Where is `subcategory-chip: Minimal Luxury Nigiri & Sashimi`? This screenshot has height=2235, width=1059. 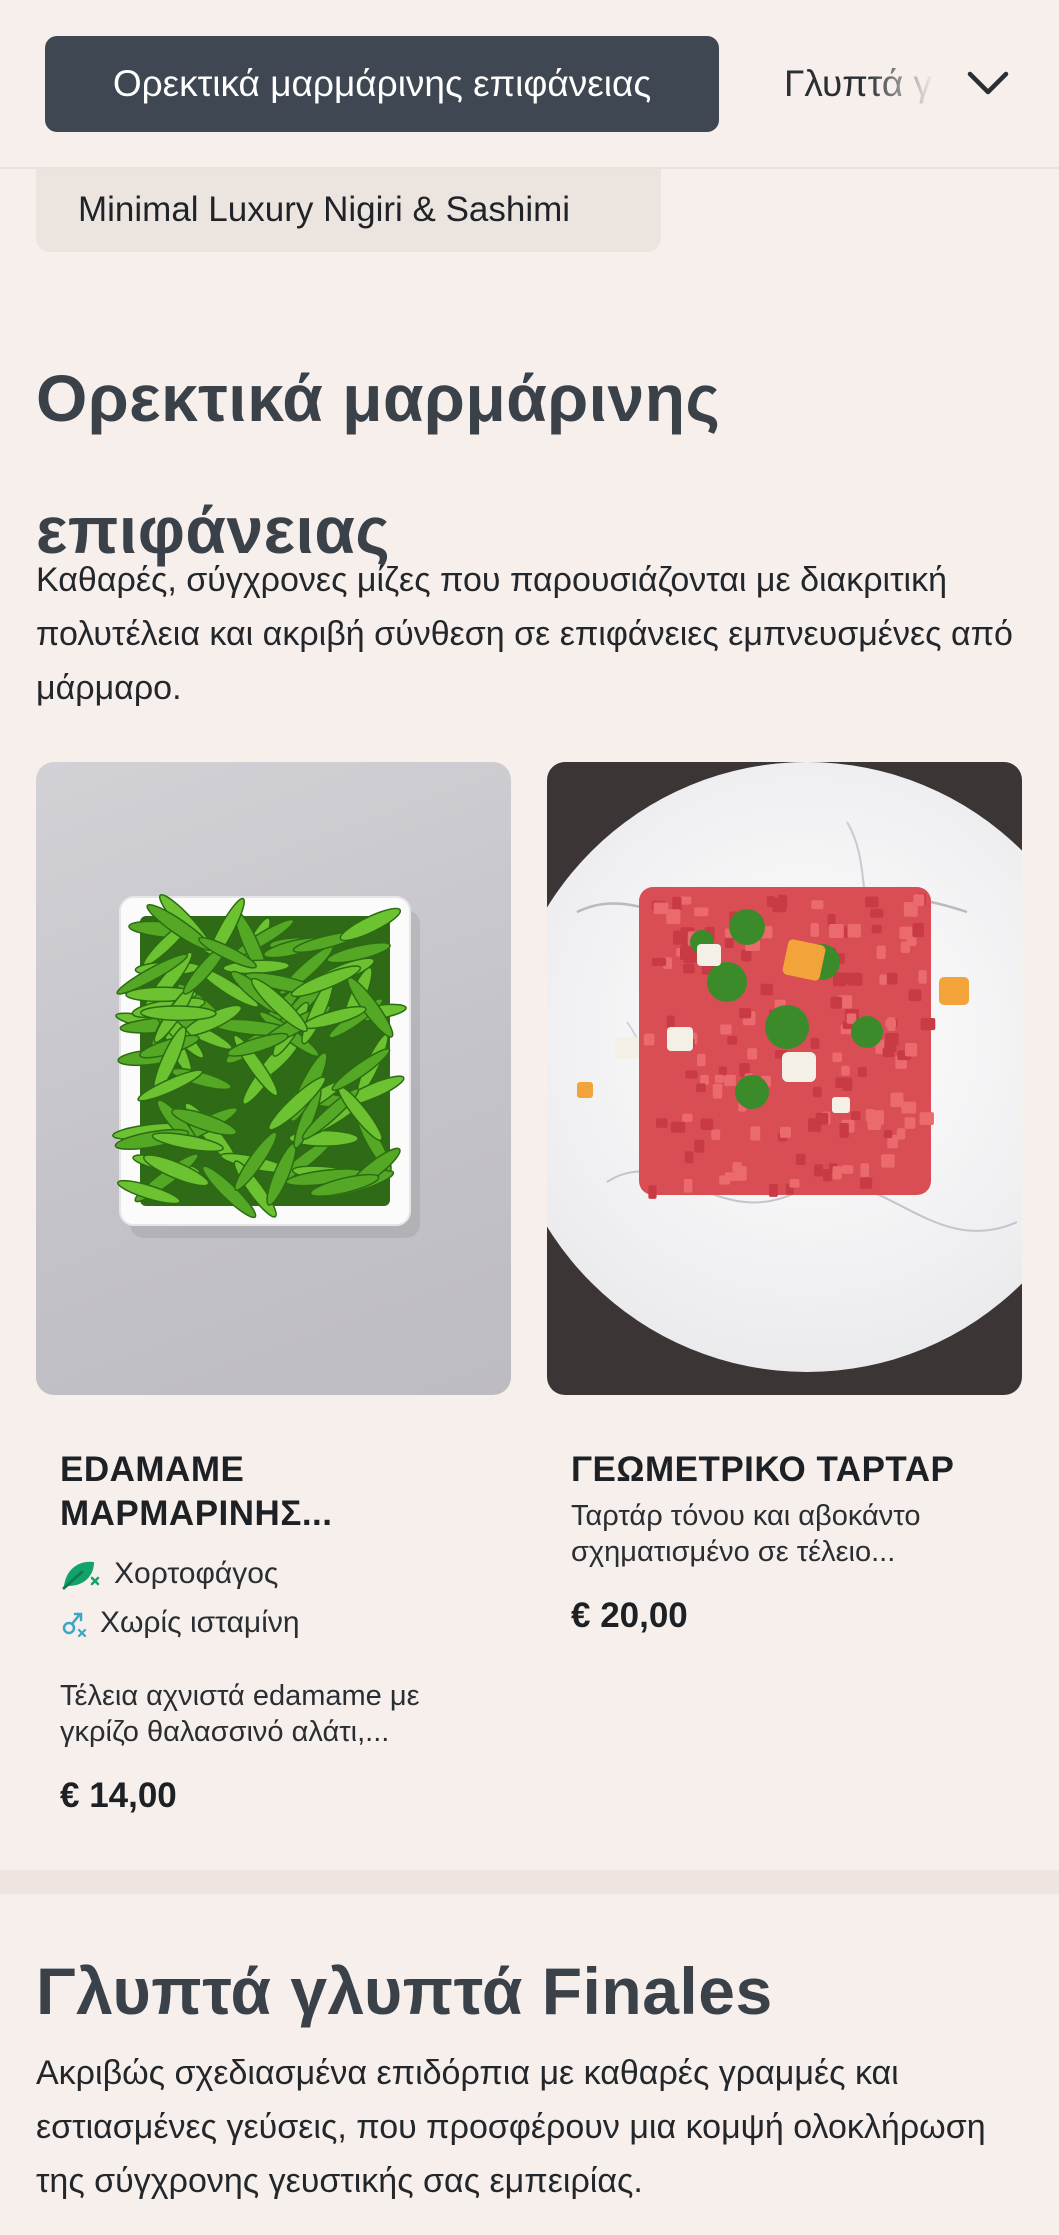 subcategory-chip: Minimal Luxury Nigiri & Sashimi is located at coordinates (348, 210).